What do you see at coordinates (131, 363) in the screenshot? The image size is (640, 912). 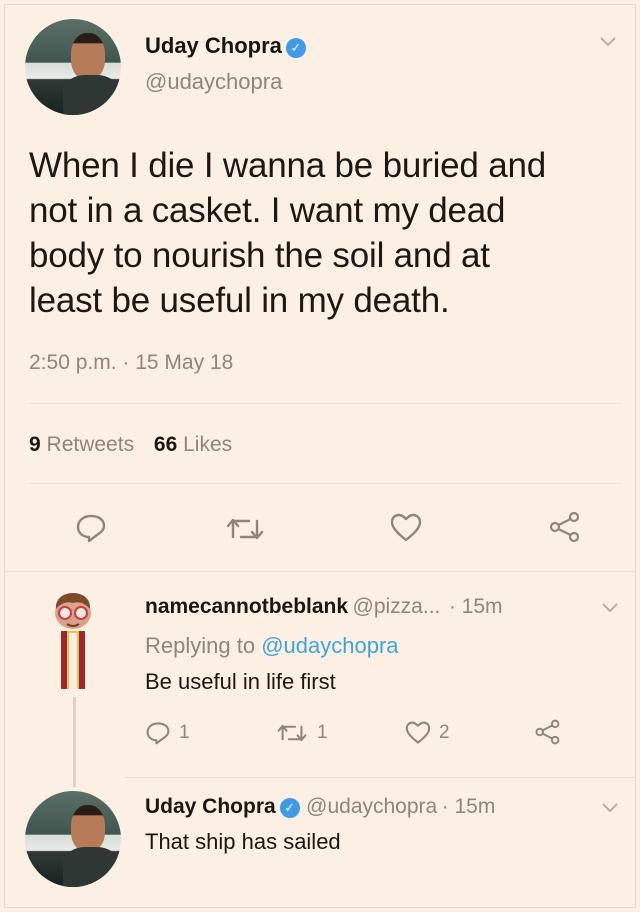 I see `tweet-timestamp: 2:50 p.m. · 15 May 18` at bounding box center [131, 363].